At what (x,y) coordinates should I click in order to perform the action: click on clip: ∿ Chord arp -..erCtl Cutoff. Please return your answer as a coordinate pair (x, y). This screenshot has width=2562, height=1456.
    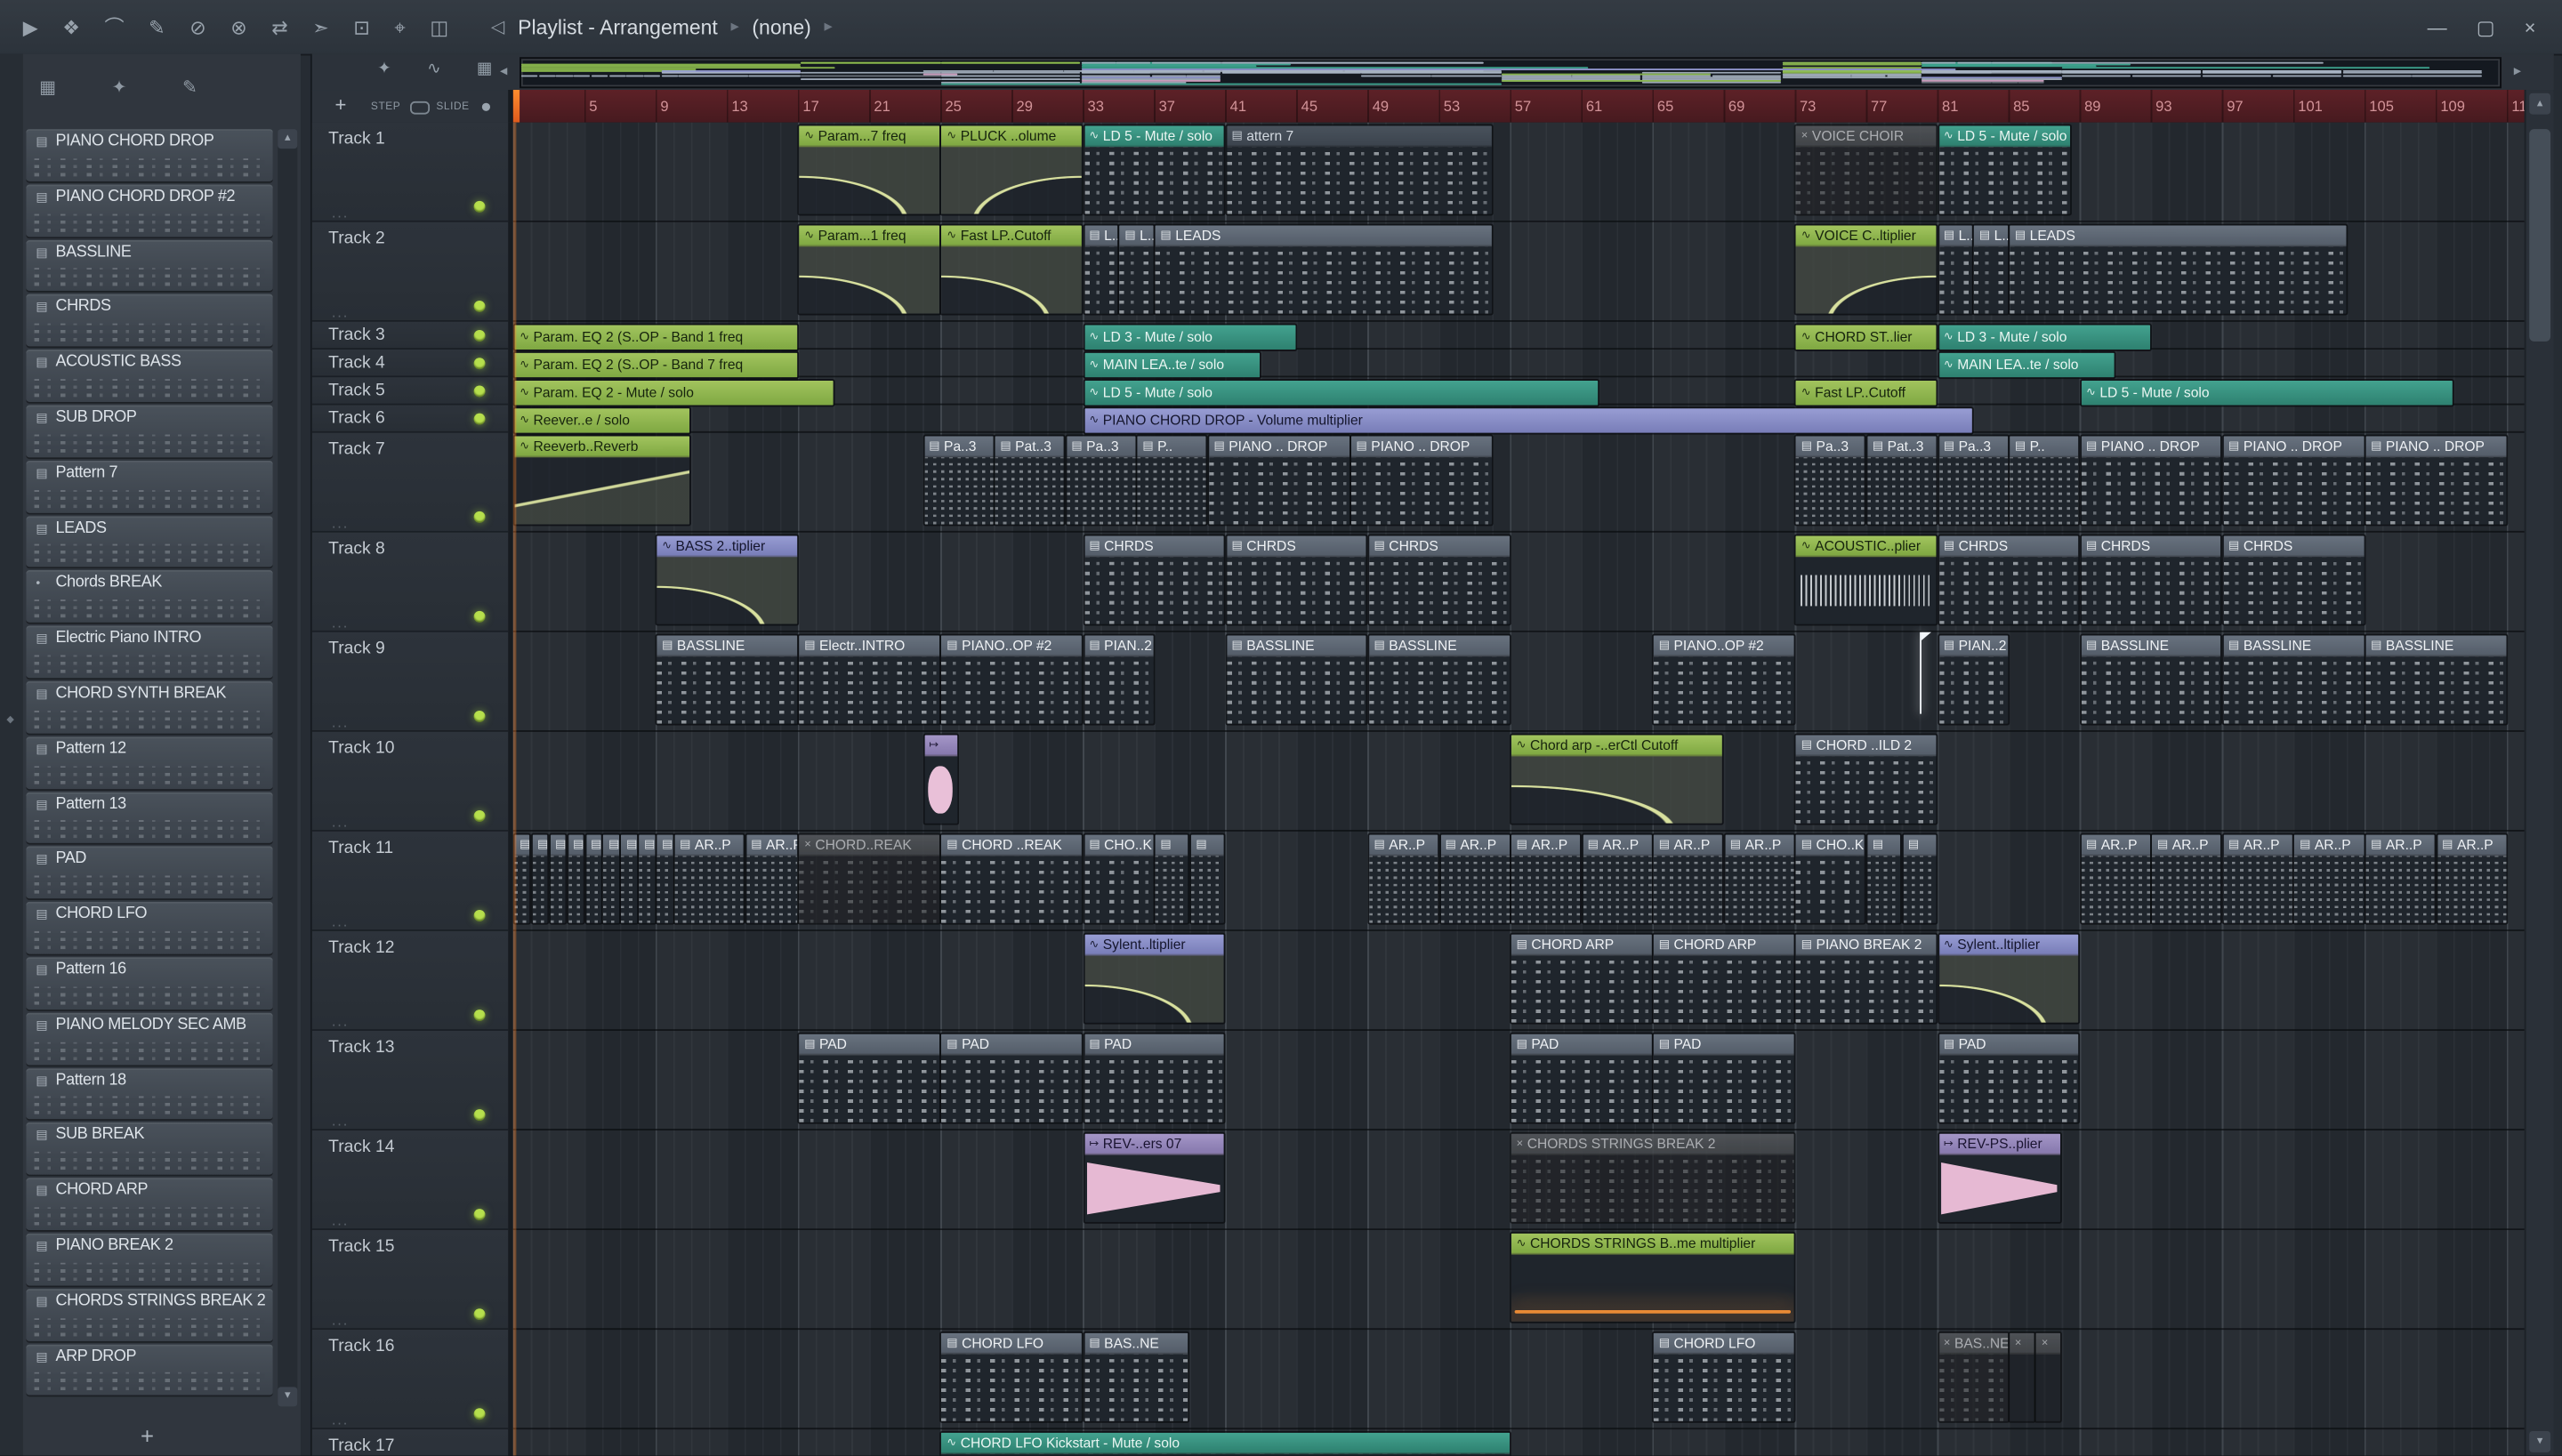
    Looking at the image, I should click on (1617, 779).